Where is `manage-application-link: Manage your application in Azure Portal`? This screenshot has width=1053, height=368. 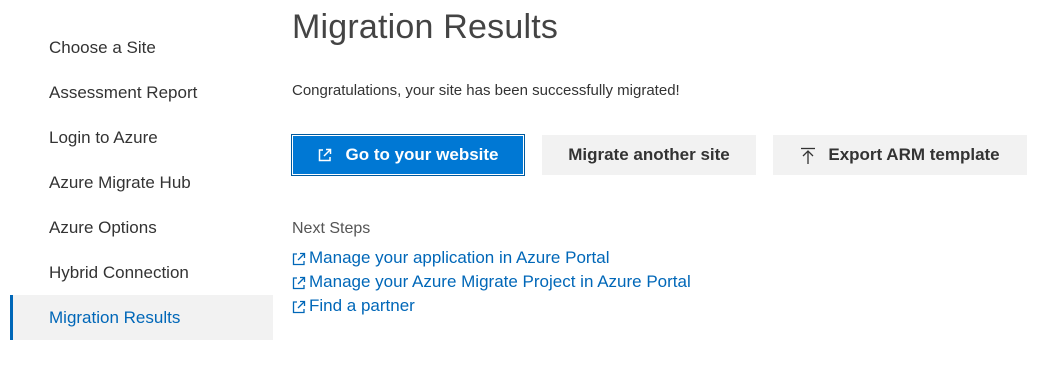
manage-application-link: Manage your application in Azure Portal is located at coordinates (491, 258).